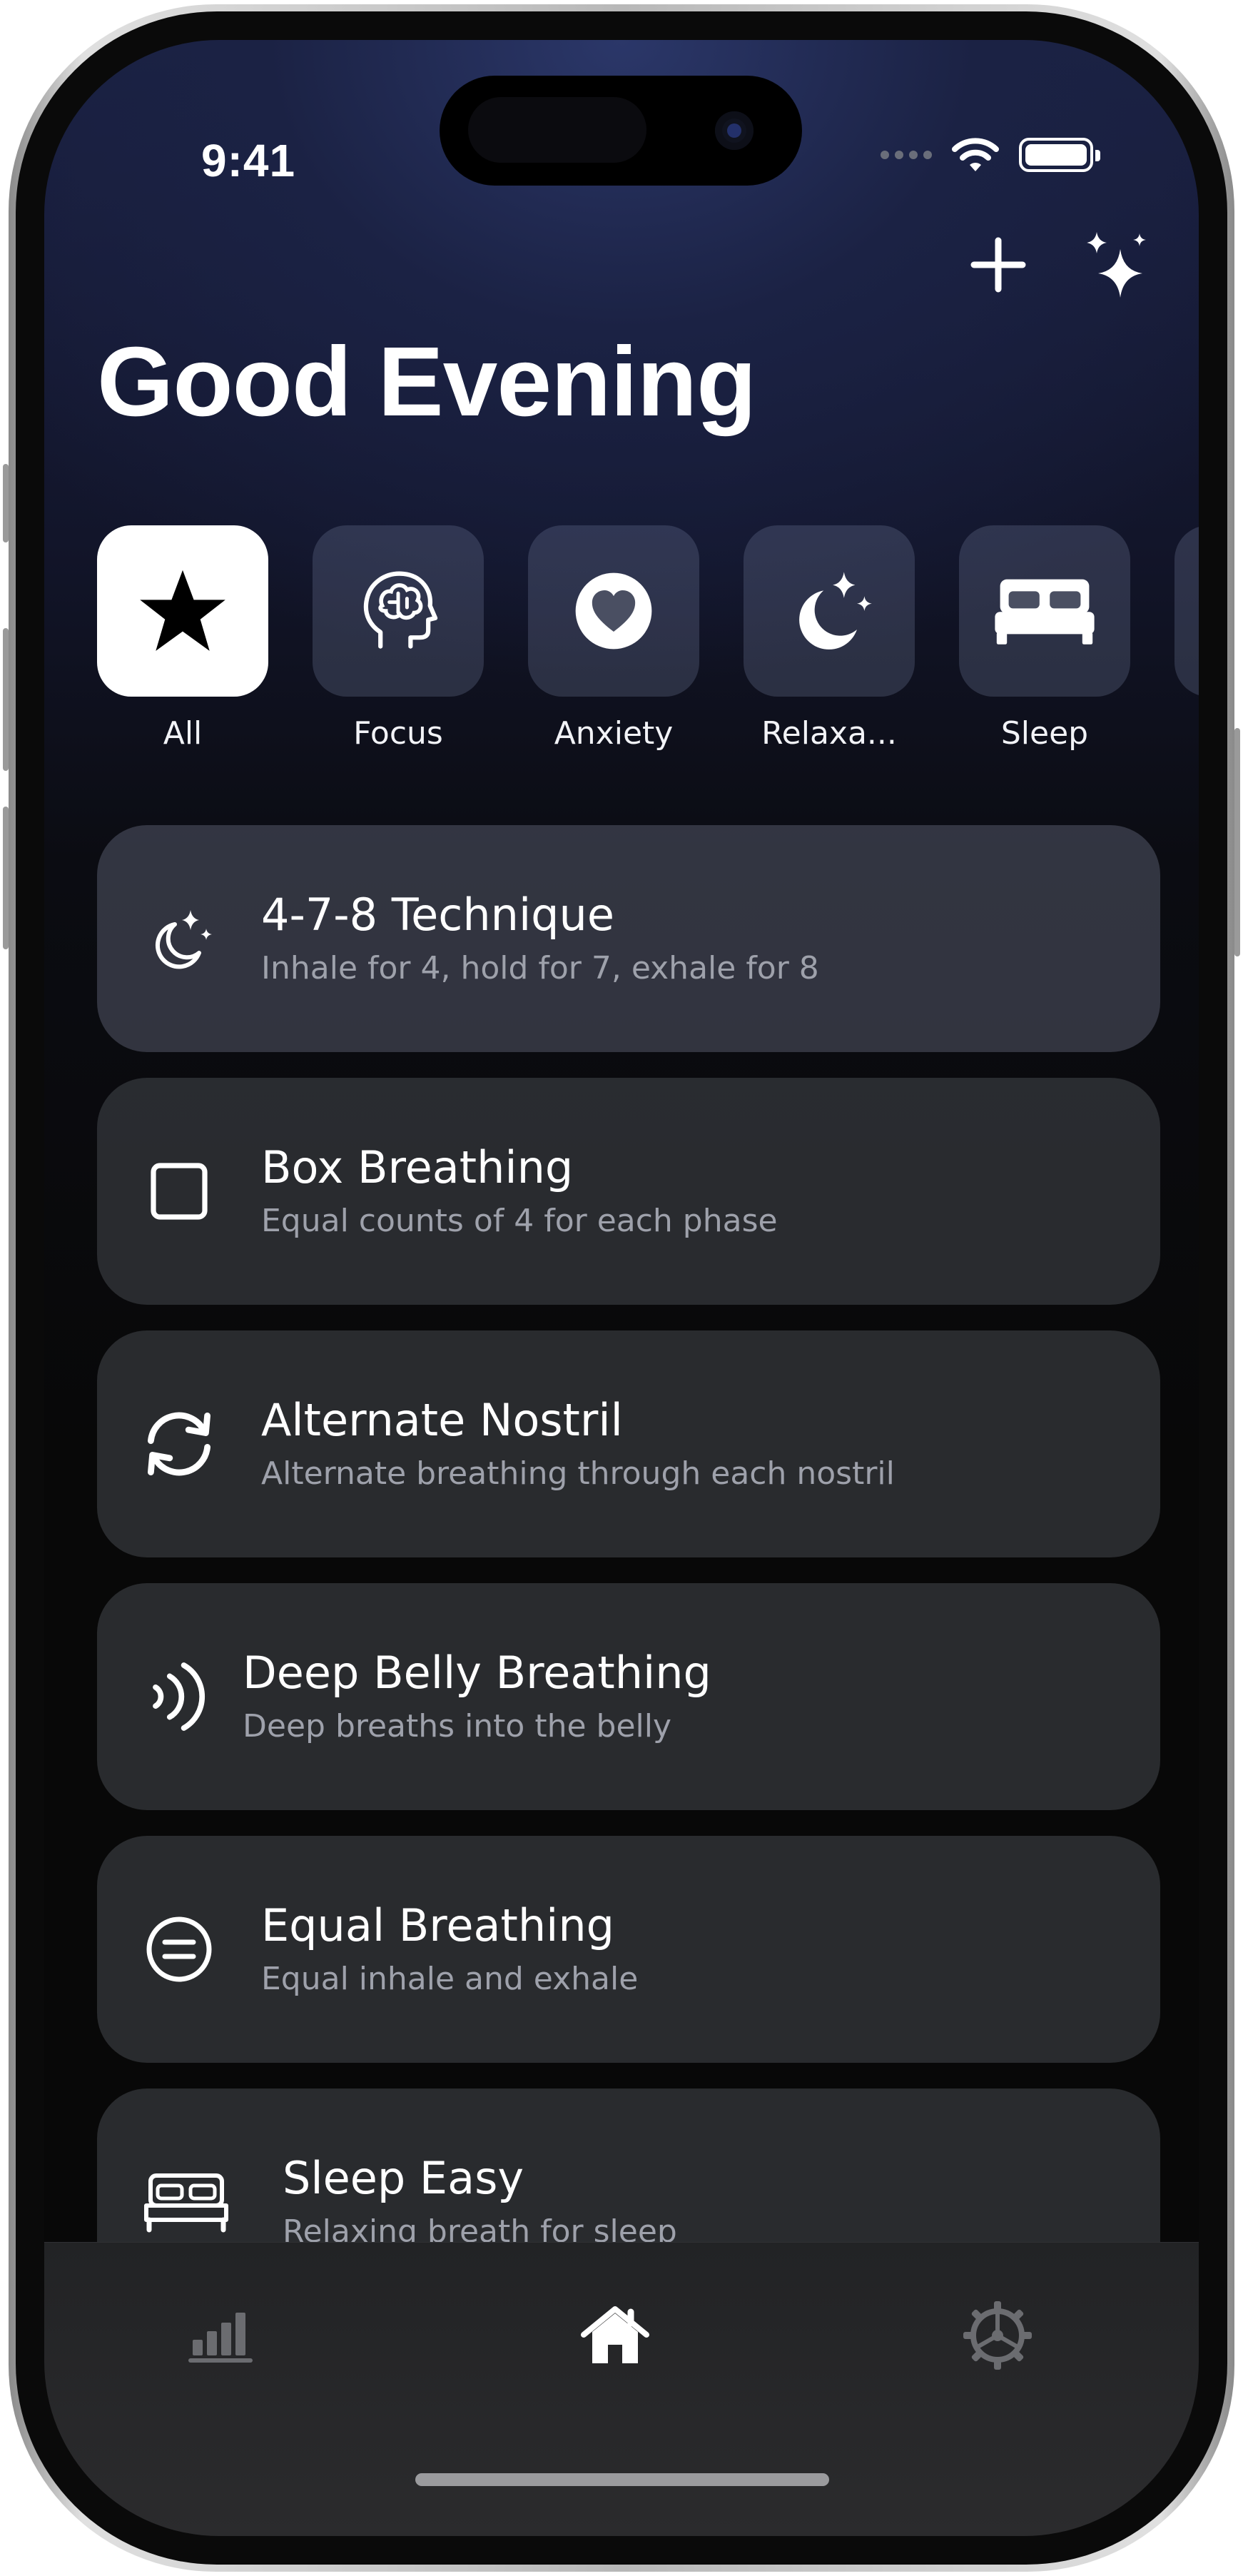 The height and width of the screenshot is (2576, 1243). Describe the element at coordinates (442, 1420) in the screenshot. I see `exercise-title: Alternate Nostril` at that location.